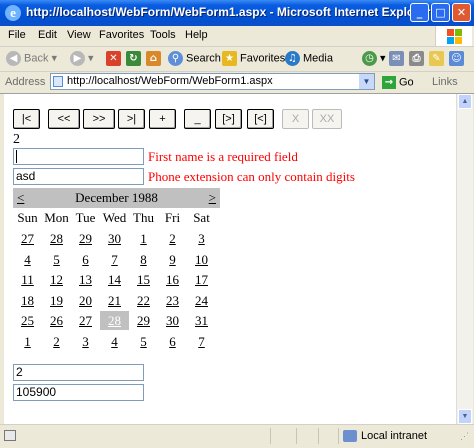  I want to click on links-button: Links, so click(445, 82).